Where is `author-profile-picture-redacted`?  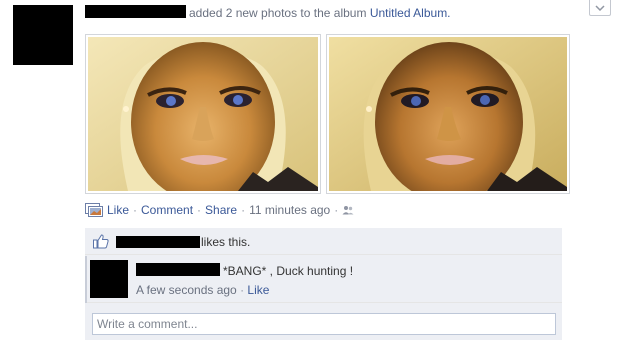
author-profile-picture-redacted is located at coordinates (43, 35).